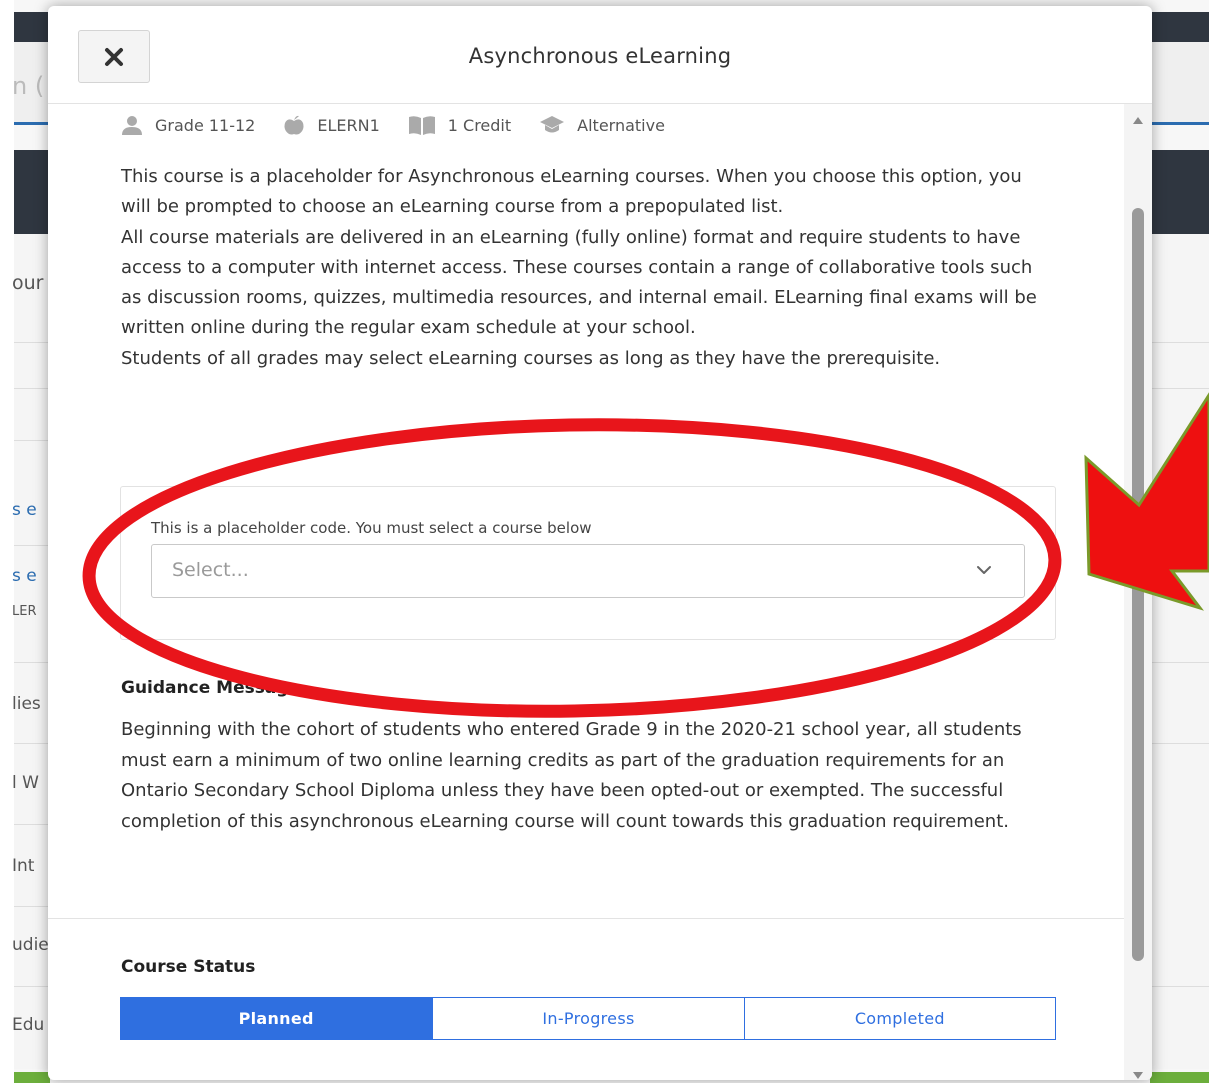 This screenshot has width=1209, height=1083. Describe the element at coordinates (188, 967) in the screenshot. I see `course-status-title: Course Status` at that location.